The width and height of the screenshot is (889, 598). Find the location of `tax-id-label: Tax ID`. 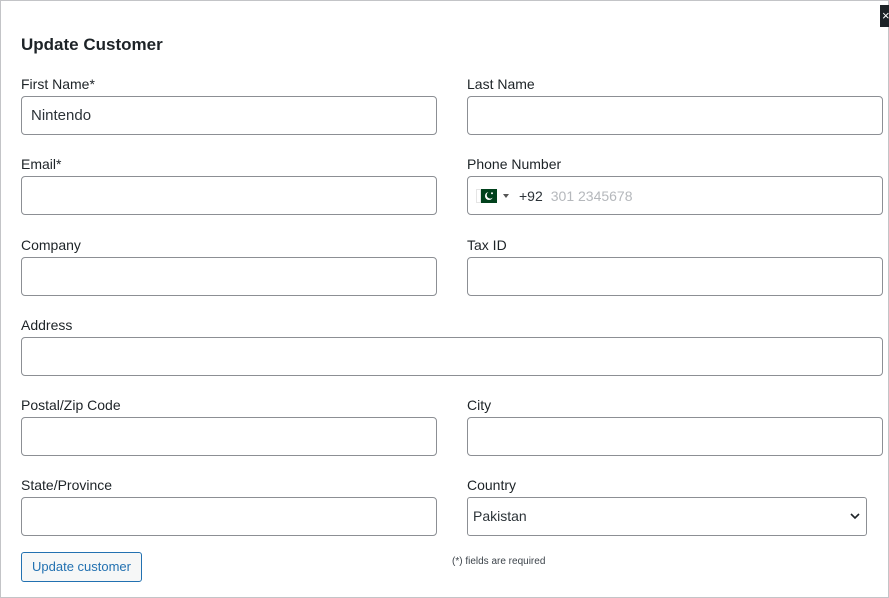

tax-id-label: Tax ID is located at coordinates (487, 245).